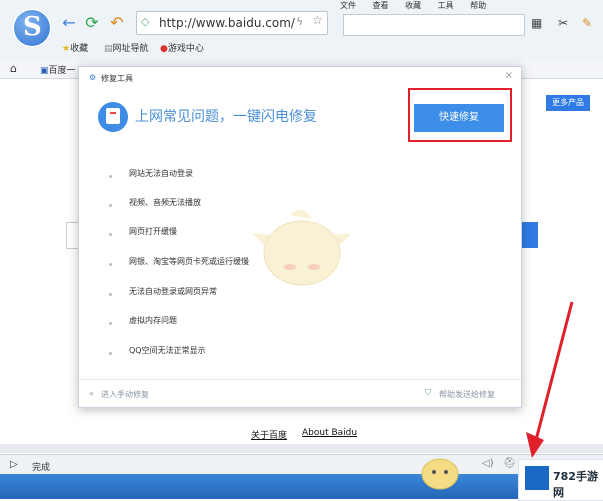 The width and height of the screenshot is (603, 501). I want to click on red-arrow-annotation, so click(550, 379).